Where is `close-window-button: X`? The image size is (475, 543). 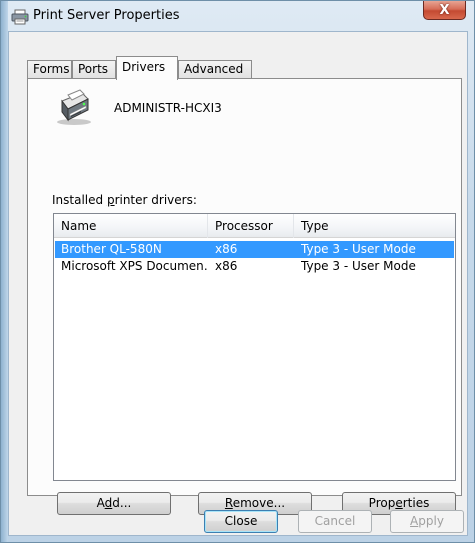
close-window-button: X is located at coordinates (444, 10).